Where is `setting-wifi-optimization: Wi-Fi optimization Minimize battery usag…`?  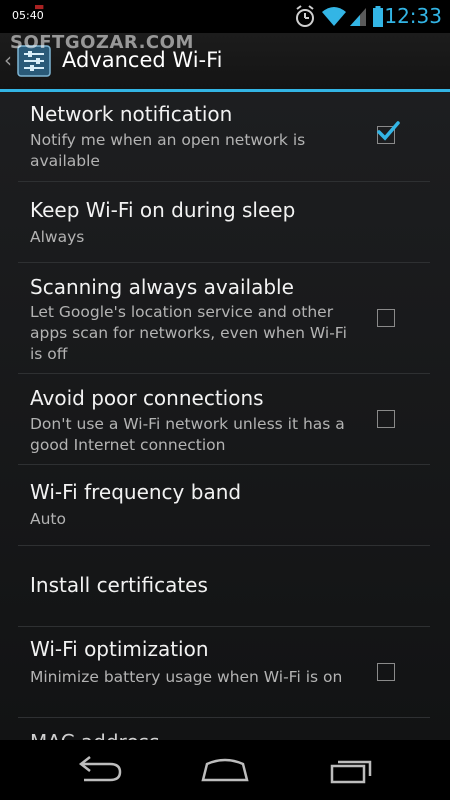
setting-wifi-optimization: Wi-Fi optimization Minimize battery usag… is located at coordinates (225, 672).